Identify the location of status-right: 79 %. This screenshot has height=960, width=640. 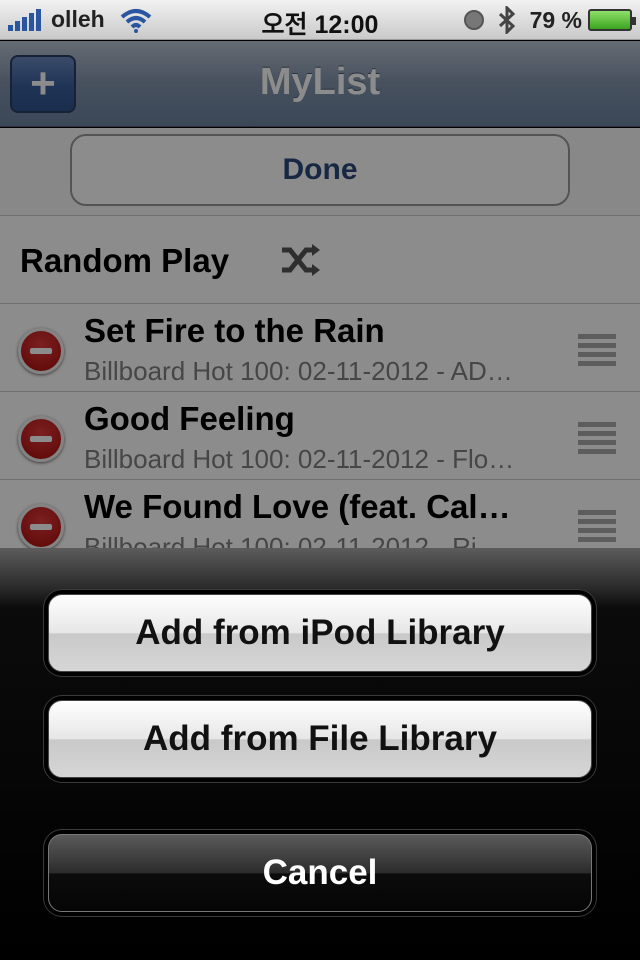
(549, 20).